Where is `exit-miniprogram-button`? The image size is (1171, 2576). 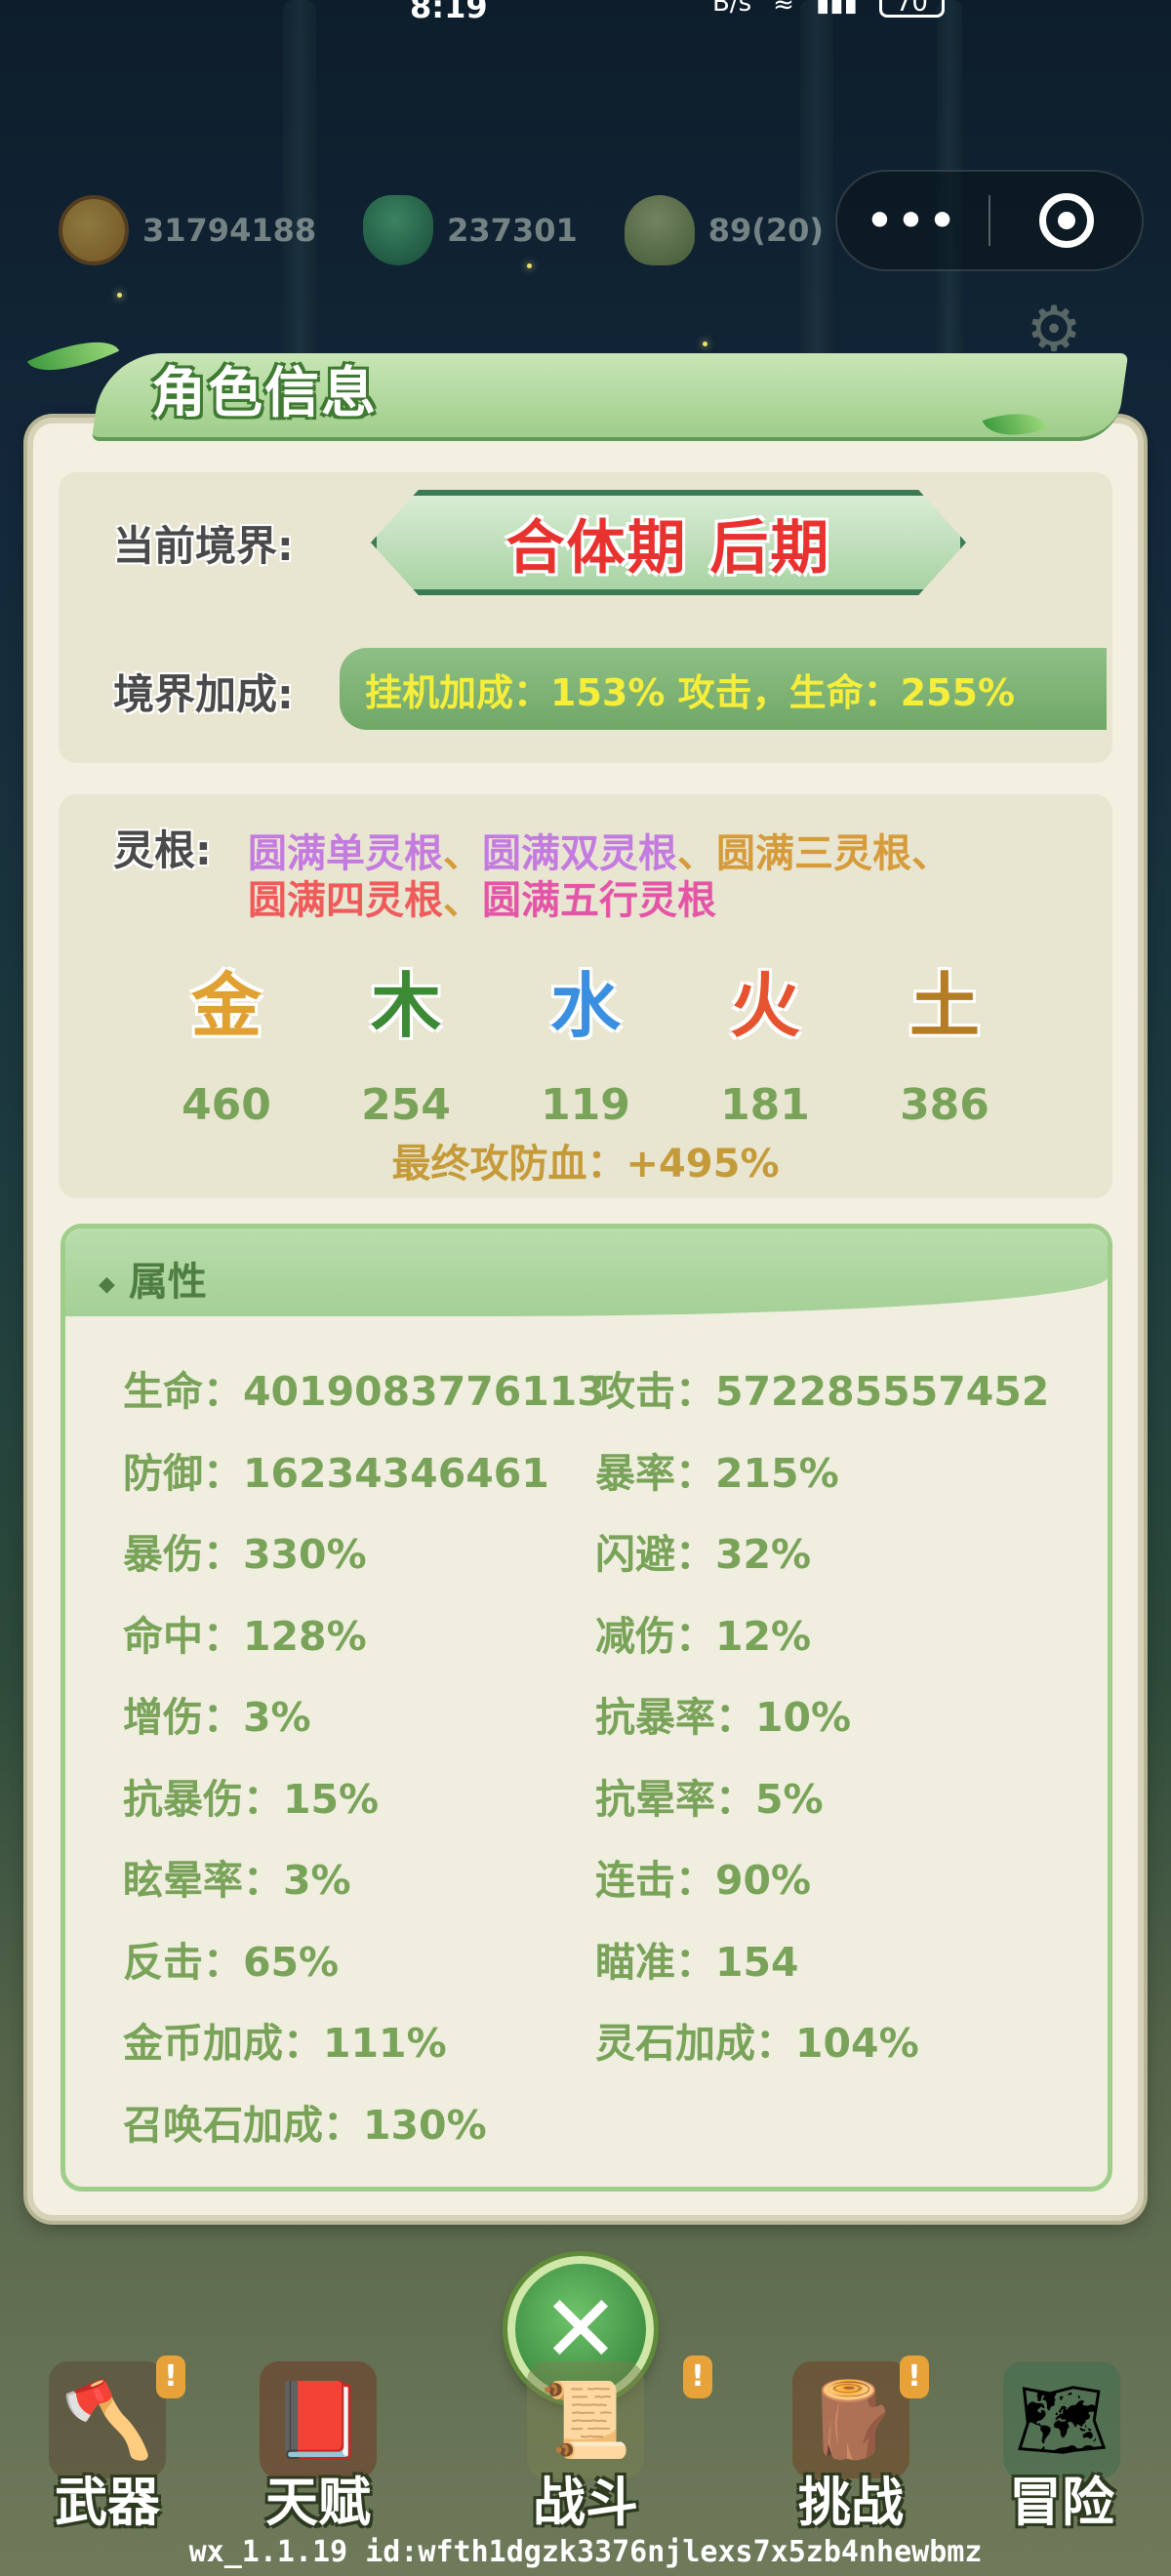
exit-miniprogram-button is located at coordinates (1066, 220).